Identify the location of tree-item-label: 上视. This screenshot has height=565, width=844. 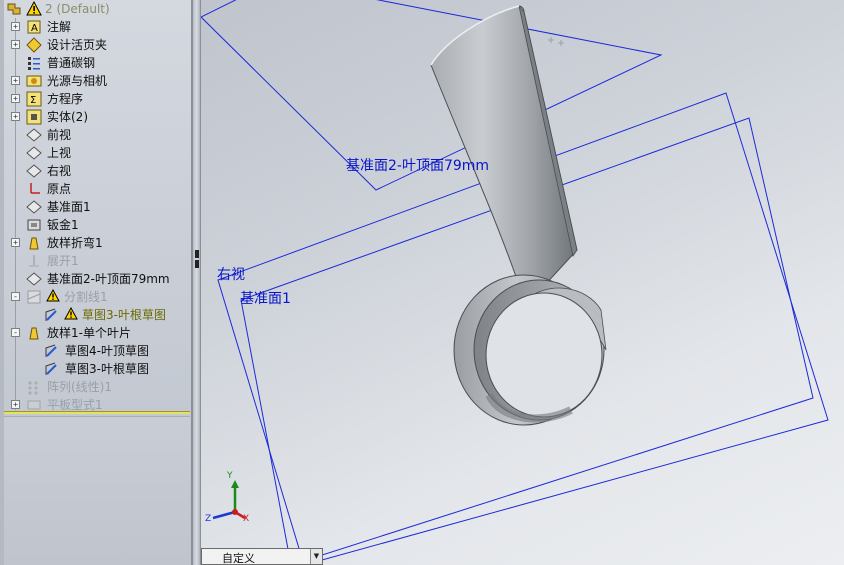
(59, 153).